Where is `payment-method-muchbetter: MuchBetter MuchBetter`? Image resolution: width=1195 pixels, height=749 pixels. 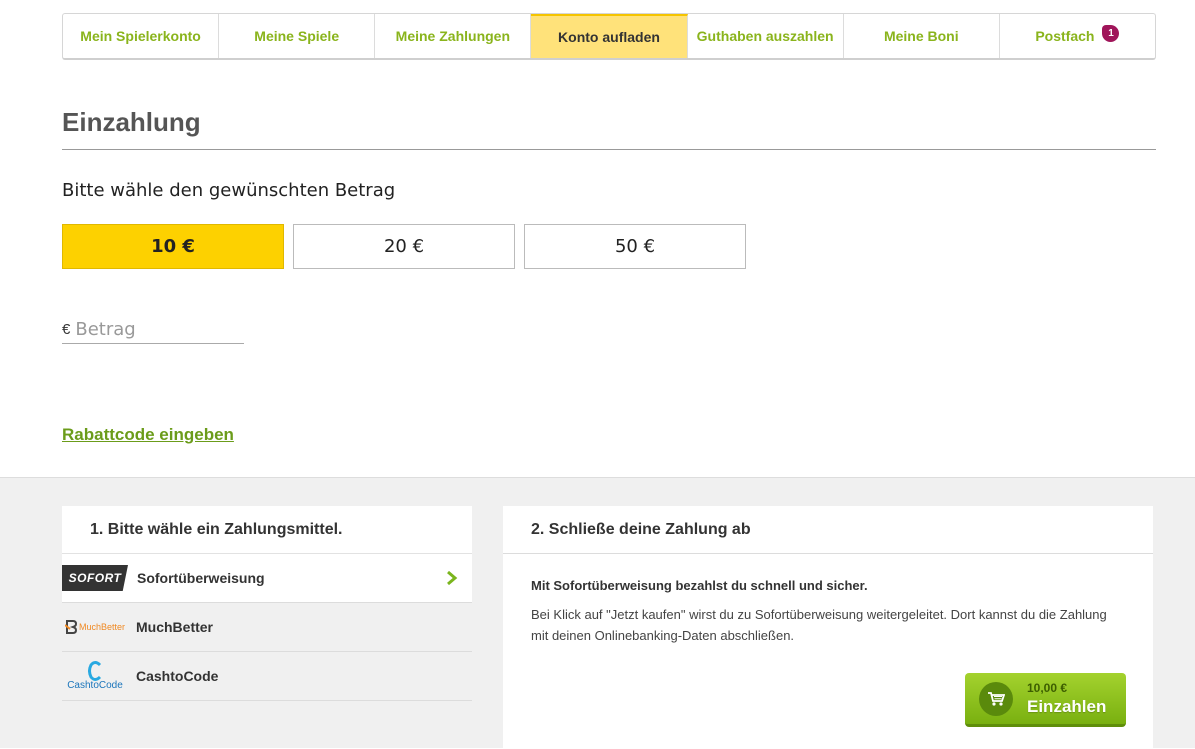
payment-method-muchbetter: MuchBetter MuchBetter is located at coordinates (267, 627).